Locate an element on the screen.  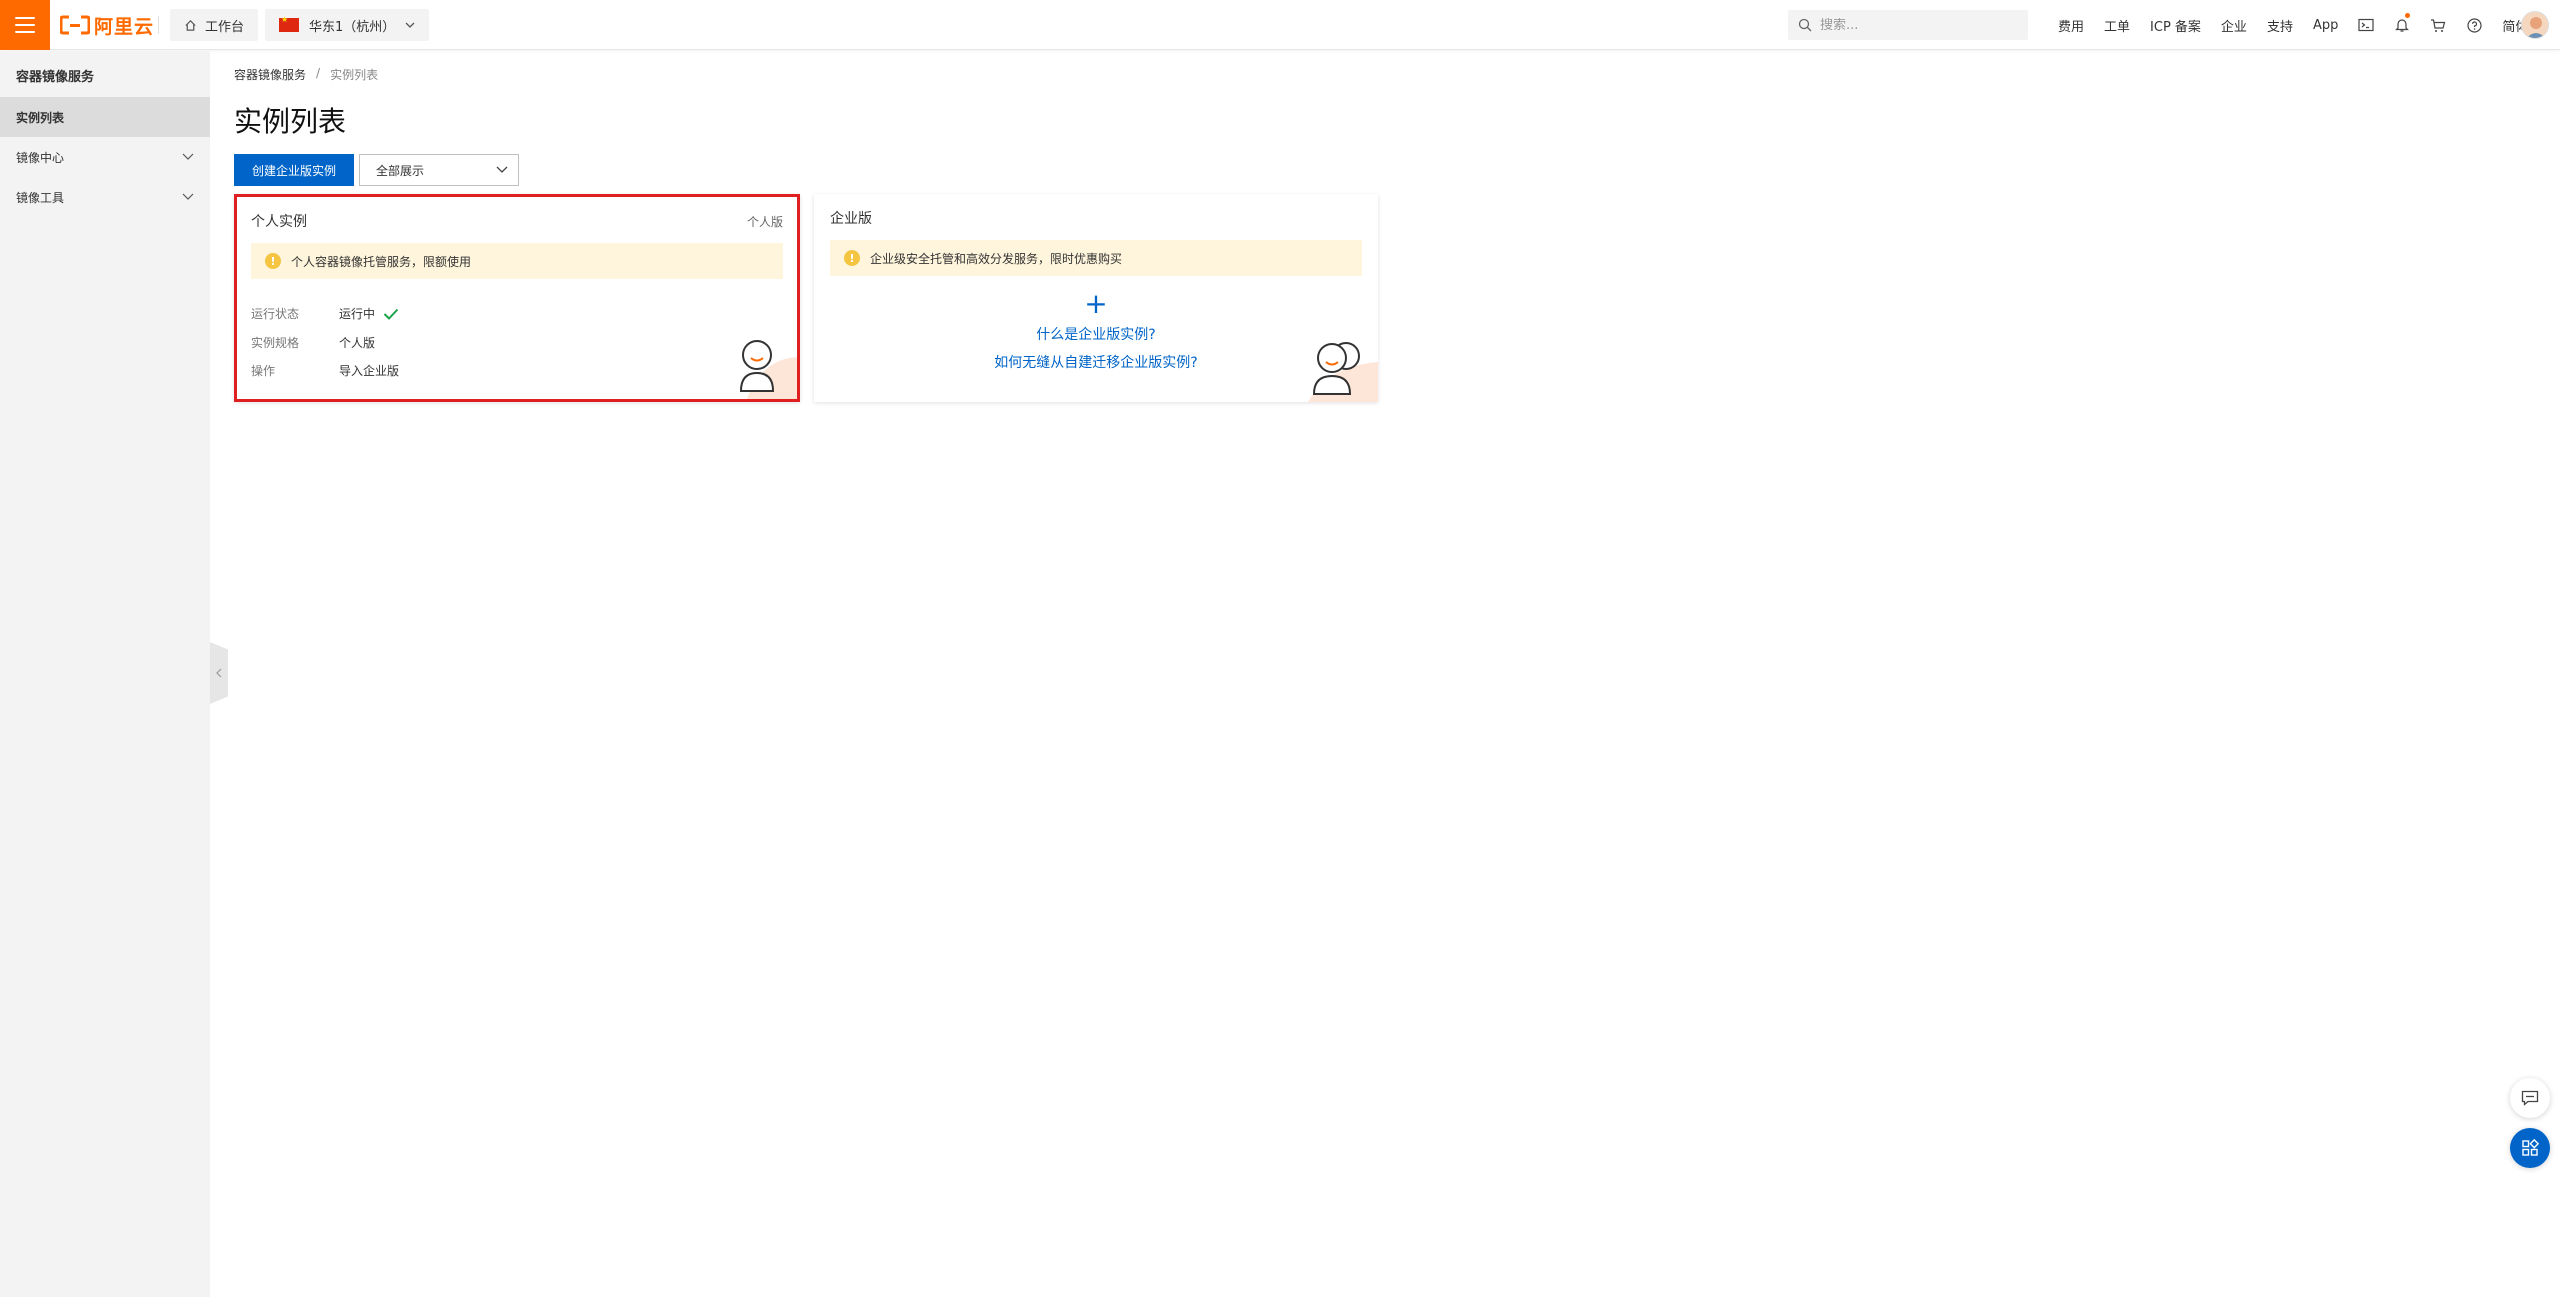
spec-label: 实例规格 is located at coordinates (275, 343).